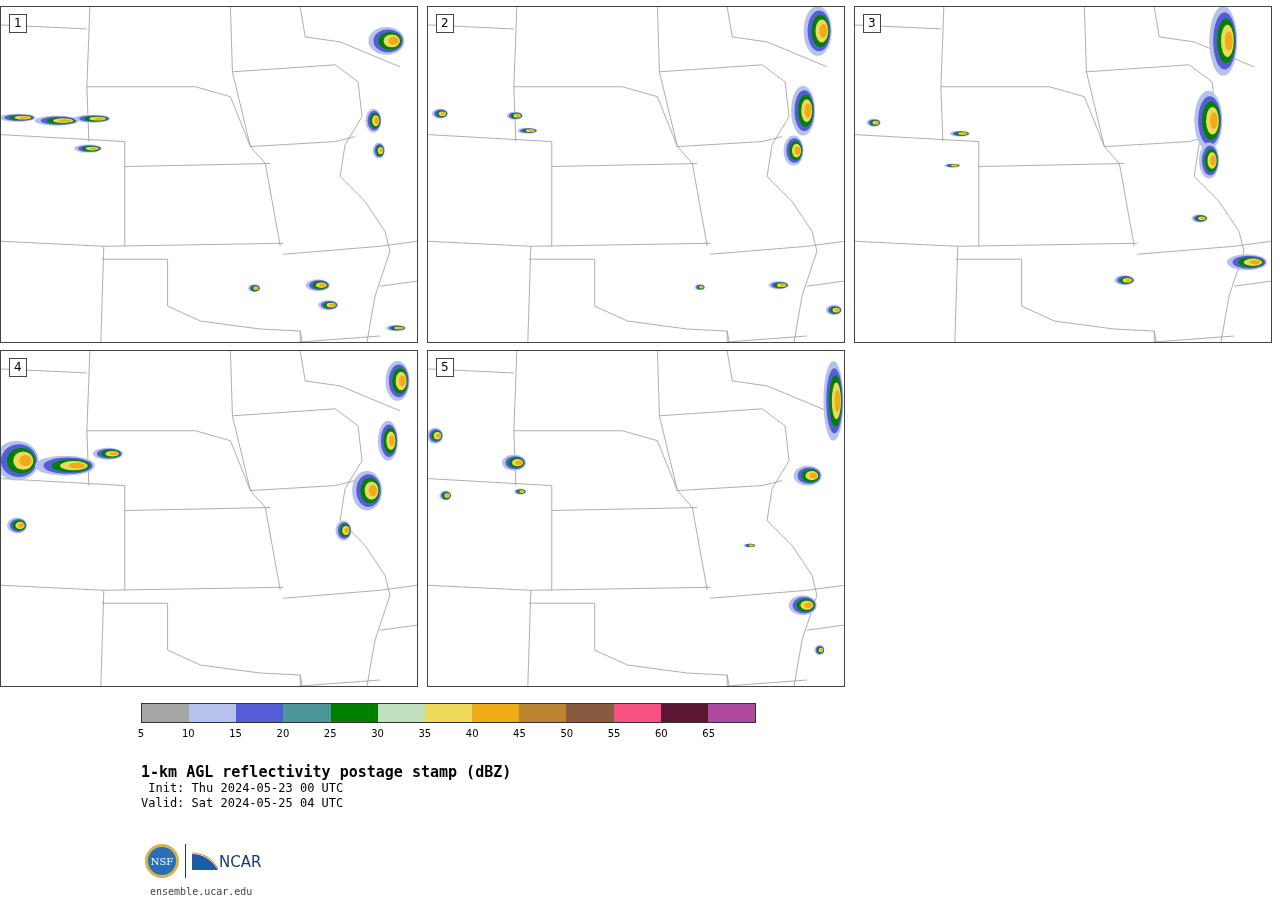 The height and width of the screenshot is (901, 1280). What do you see at coordinates (614, 734) in the screenshot?
I see `colorbar-tick-label: 55` at bounding box center [614, 734].